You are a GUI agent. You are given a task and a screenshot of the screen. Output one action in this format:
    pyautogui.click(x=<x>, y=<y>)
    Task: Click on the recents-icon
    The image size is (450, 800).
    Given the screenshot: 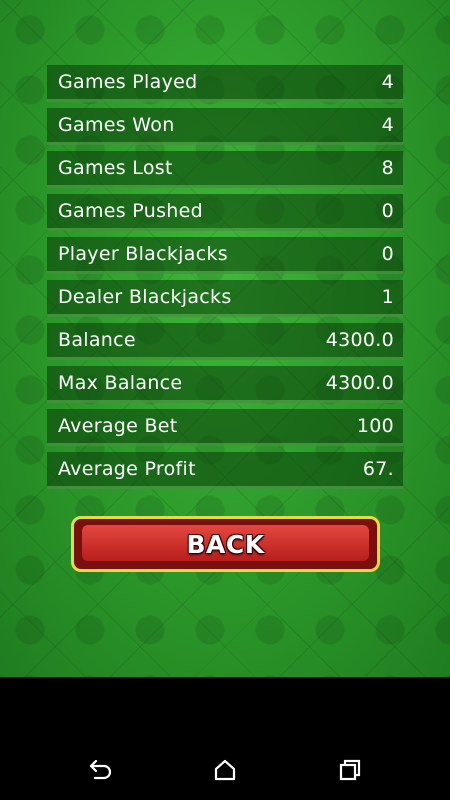 What is the action you would take?
    pyautogui.click(x=350, y=770)
    